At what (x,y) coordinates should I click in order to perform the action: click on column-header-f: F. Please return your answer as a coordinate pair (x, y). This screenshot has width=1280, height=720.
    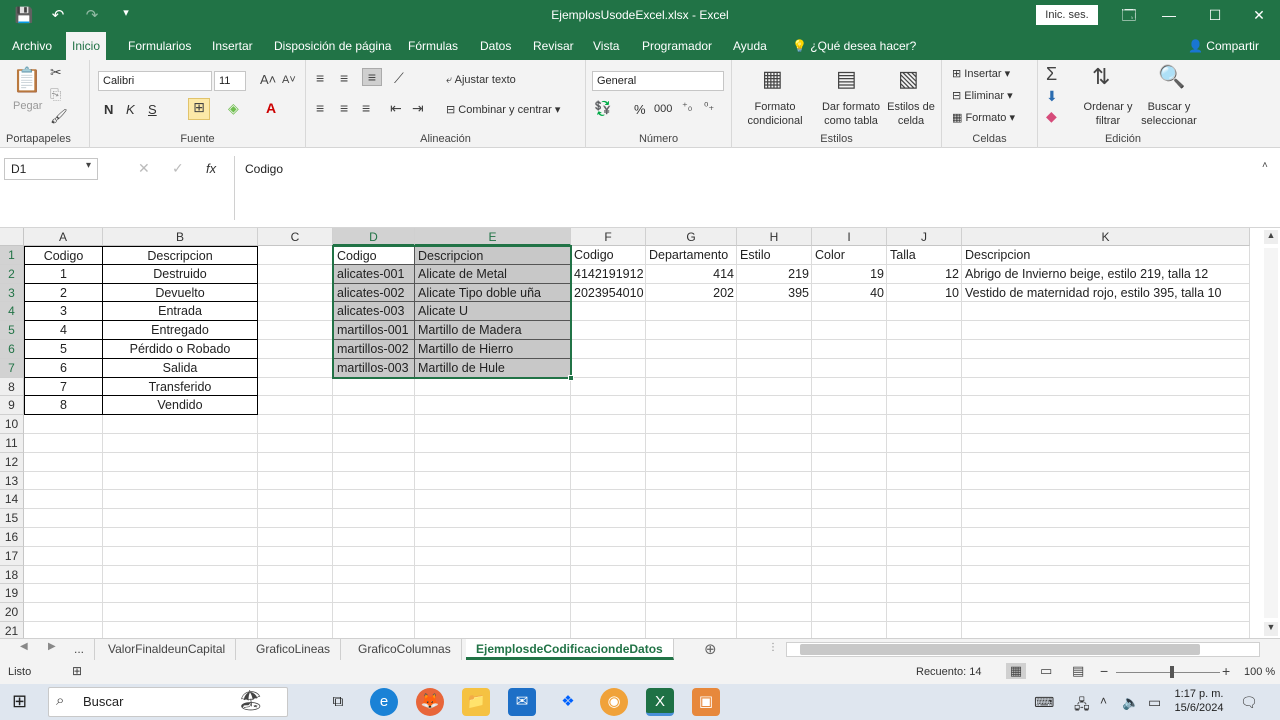
    Looking at the image, I should click on (608, 237).